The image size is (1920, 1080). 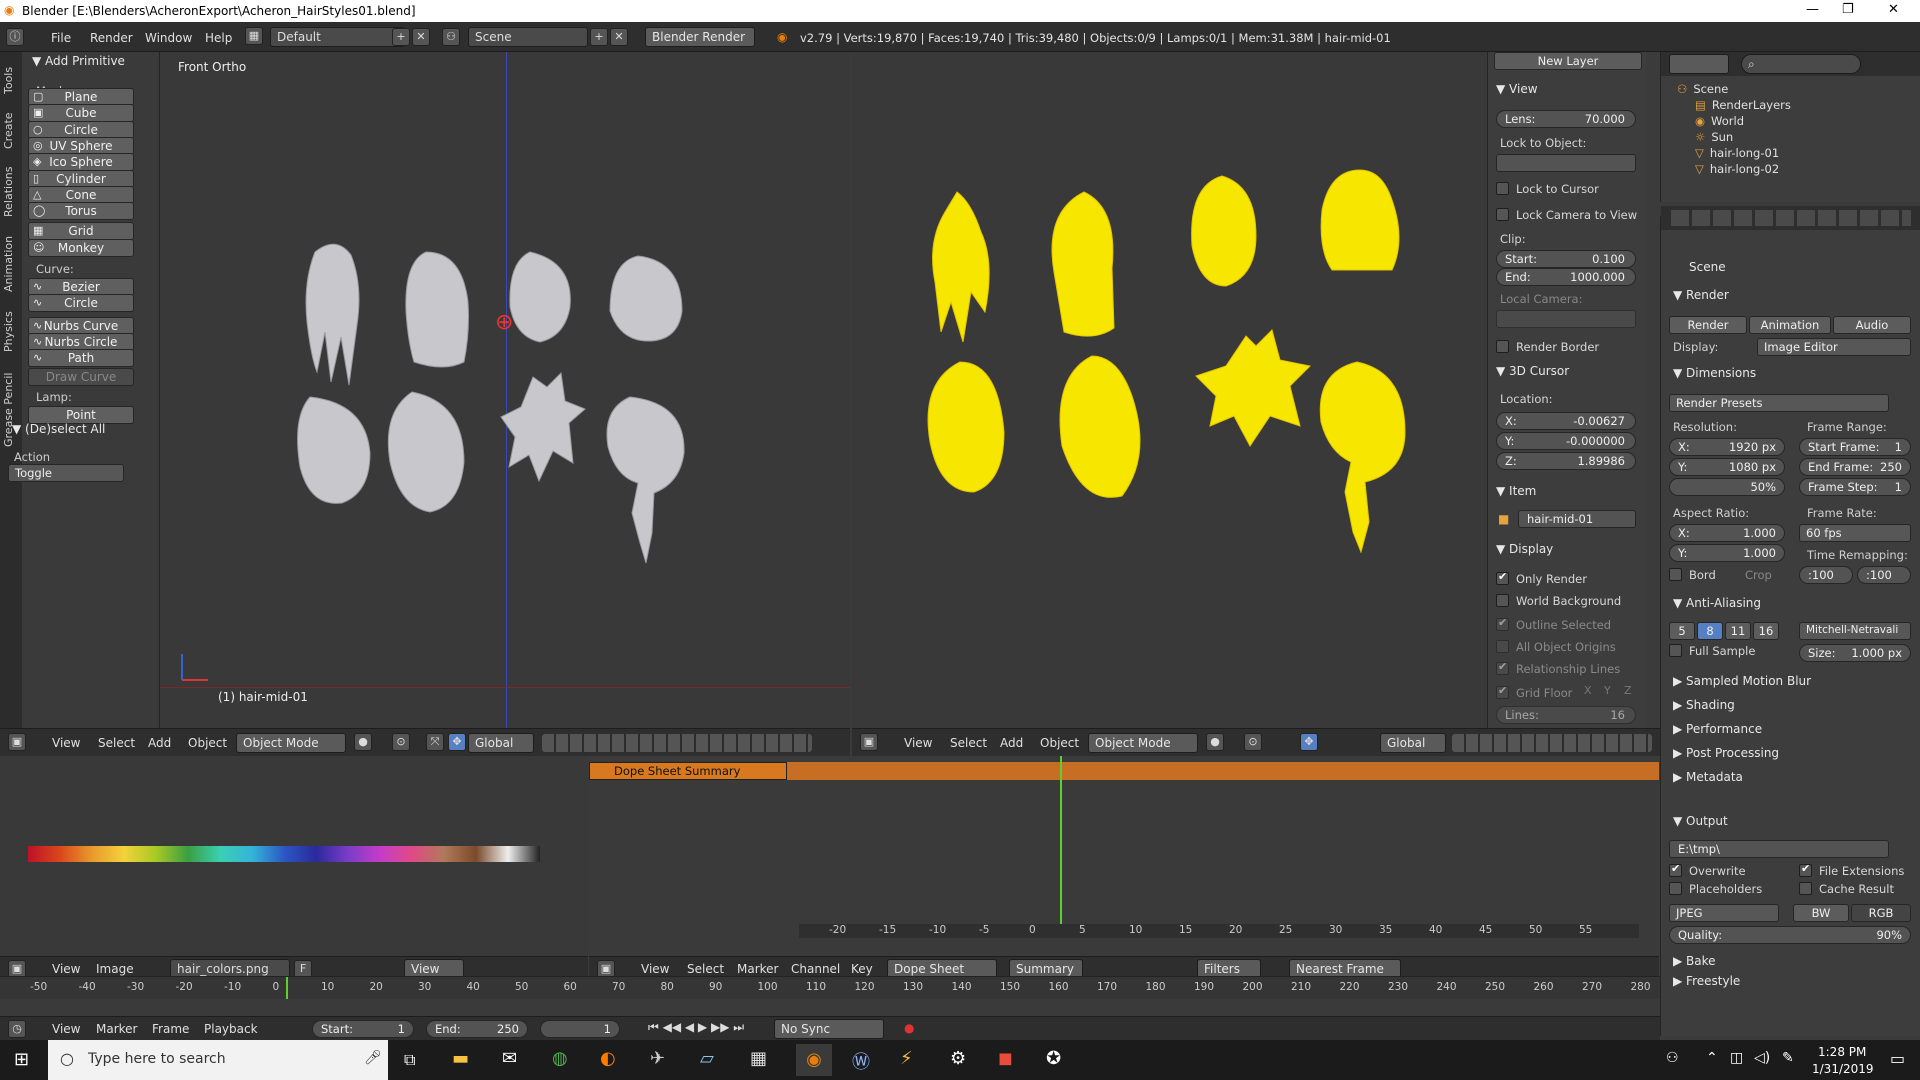 What do you see at coordinates (1566, 461) in the screenshot?
I see `cursor-z-field: Z: 1.89986` at bounding box center [1566, 461].